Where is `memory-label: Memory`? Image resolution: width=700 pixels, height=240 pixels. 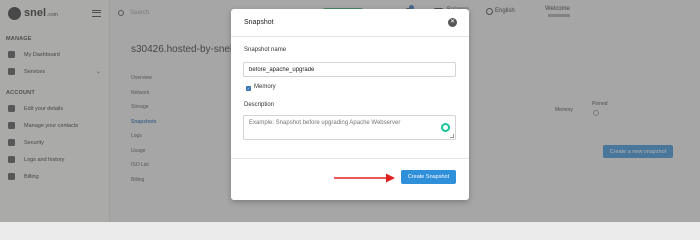
memory-label: Memory is located at coordinates (265, 87).